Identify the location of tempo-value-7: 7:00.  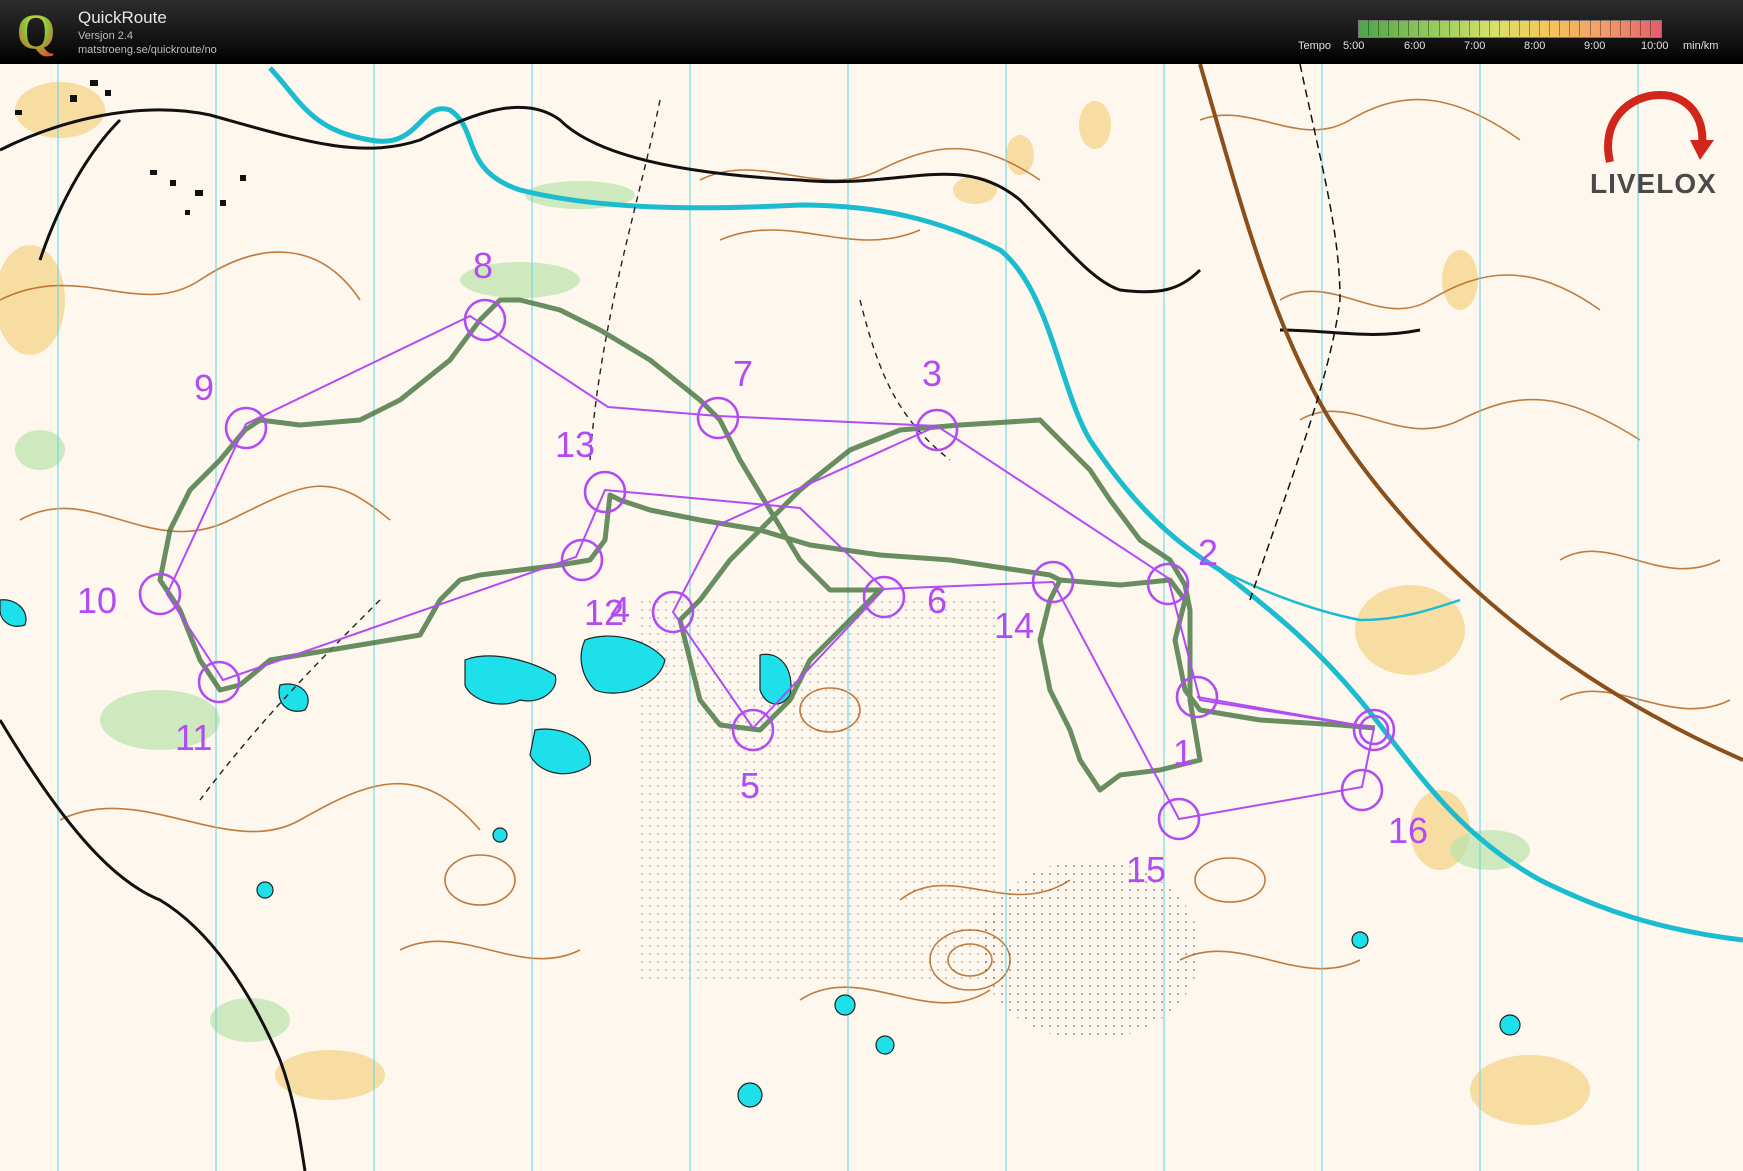
(1475, 46).